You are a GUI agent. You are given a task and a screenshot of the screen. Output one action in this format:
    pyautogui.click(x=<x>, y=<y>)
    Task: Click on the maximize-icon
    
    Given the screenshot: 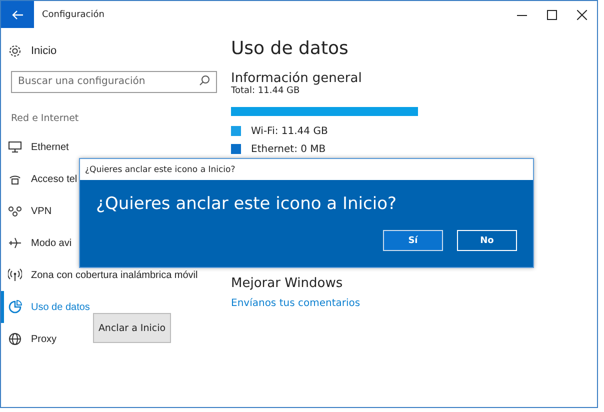 What is the action you would take?
    pyautogui.click(x=552, y=15)
    